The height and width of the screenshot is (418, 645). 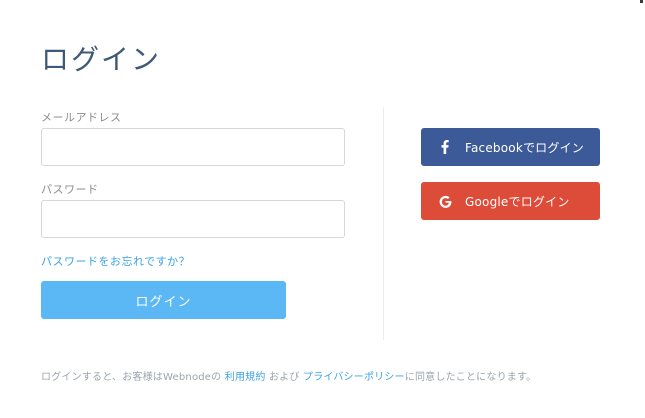 I want to click on login-button: ログイン, so click(x=163, y=300).